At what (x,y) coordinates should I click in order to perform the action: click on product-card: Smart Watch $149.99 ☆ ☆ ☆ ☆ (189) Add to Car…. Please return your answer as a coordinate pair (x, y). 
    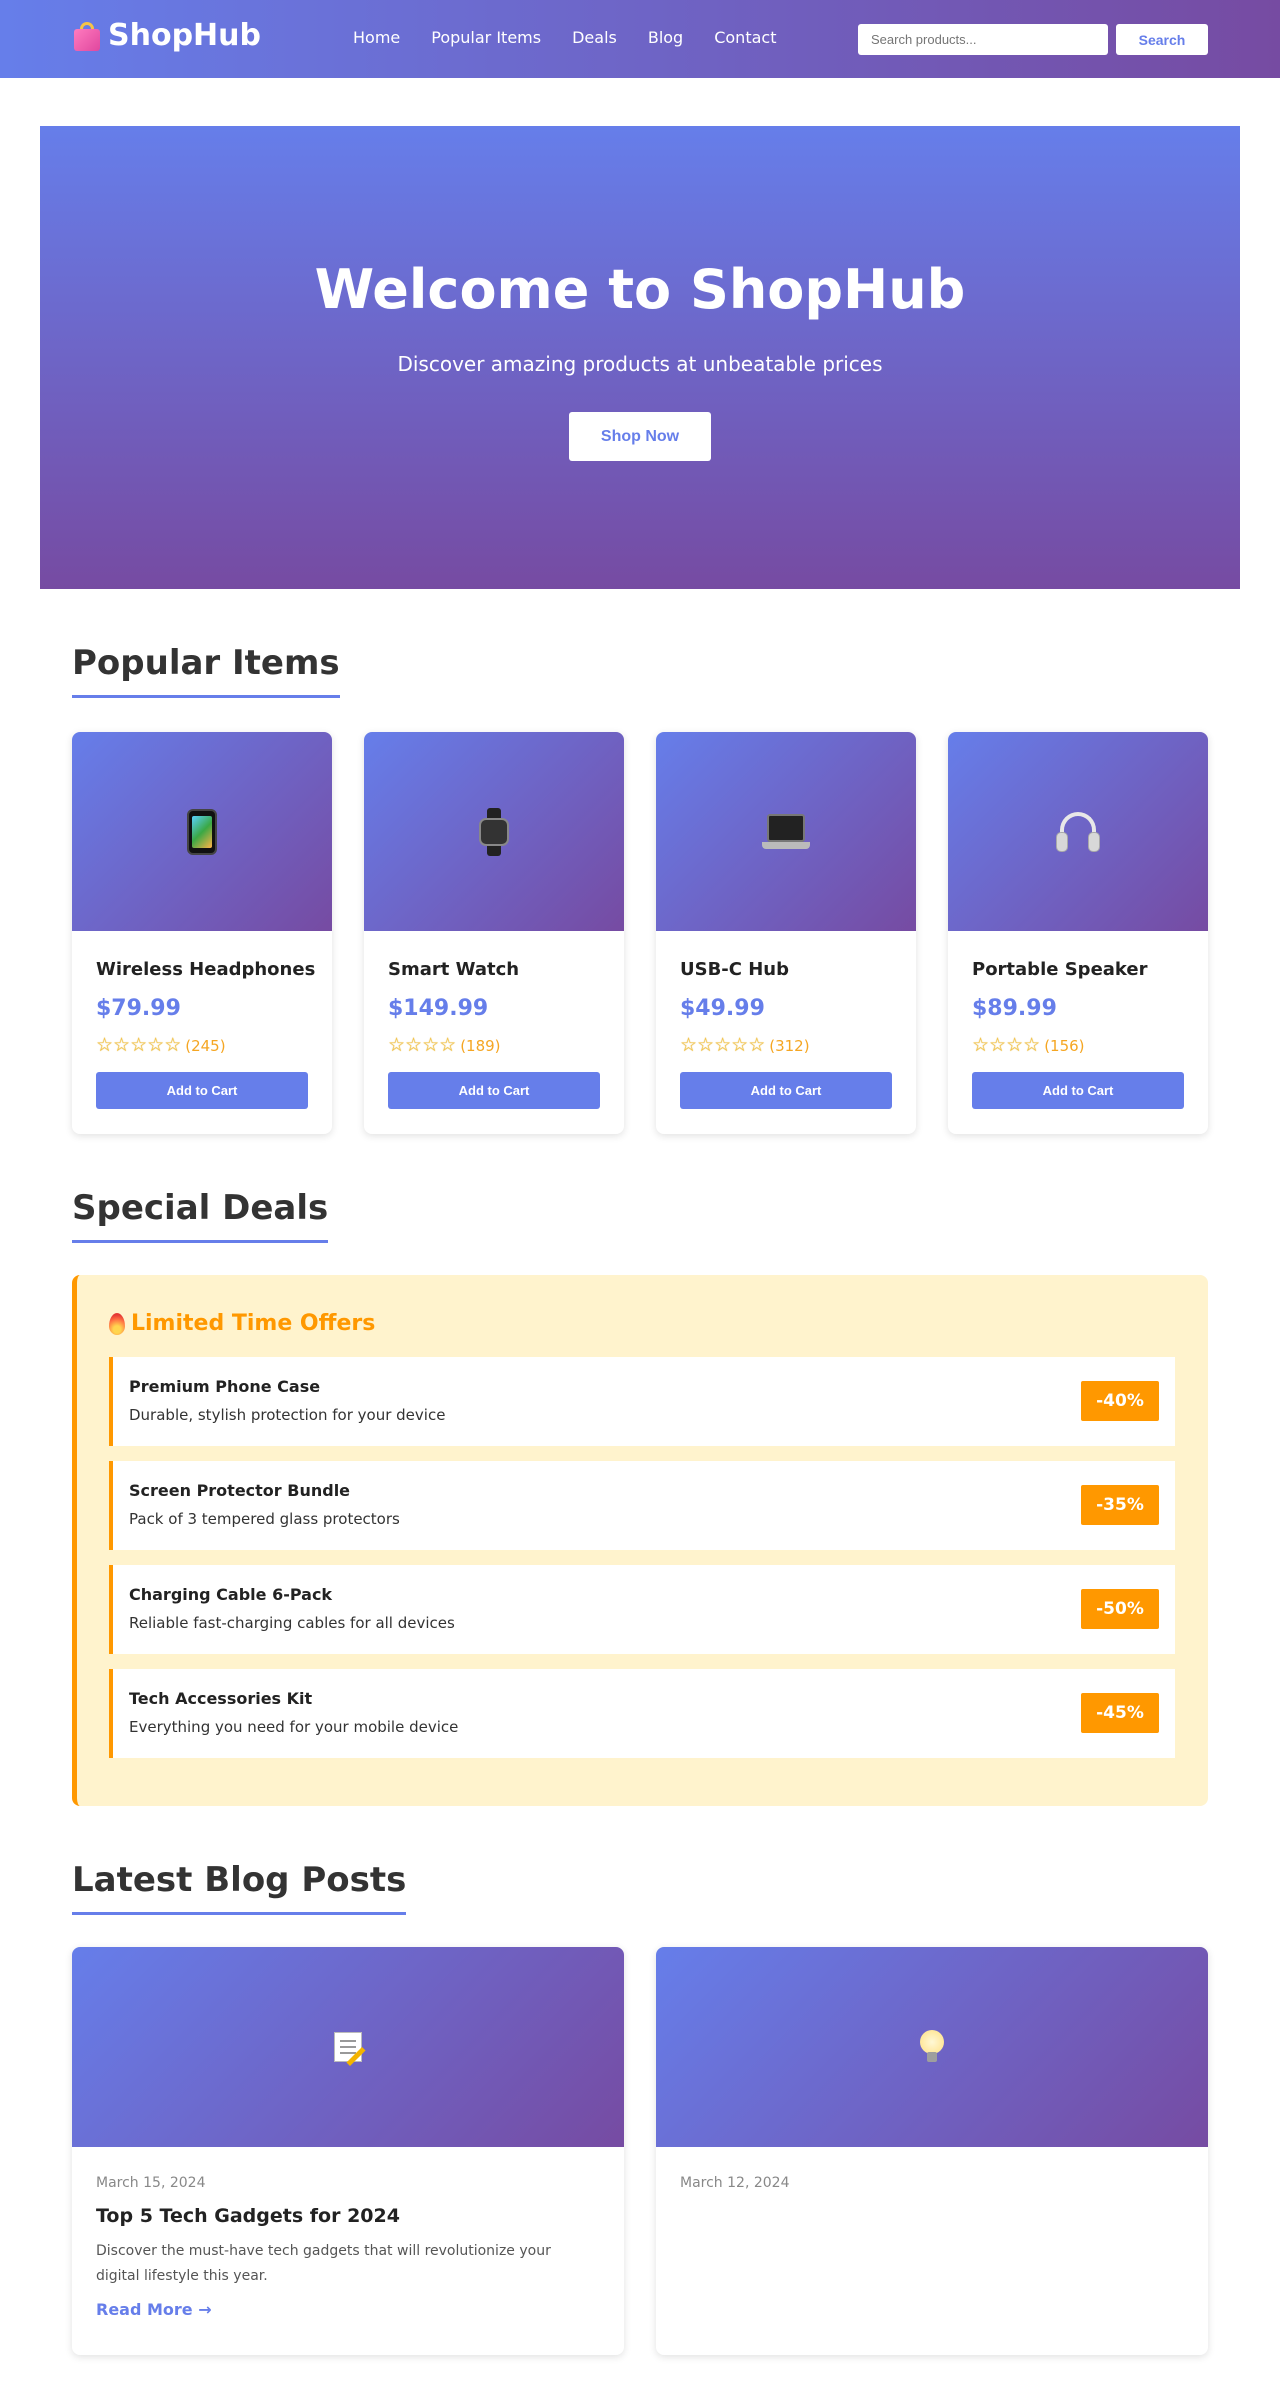
    Looking at the image, I should click on (494, 933).